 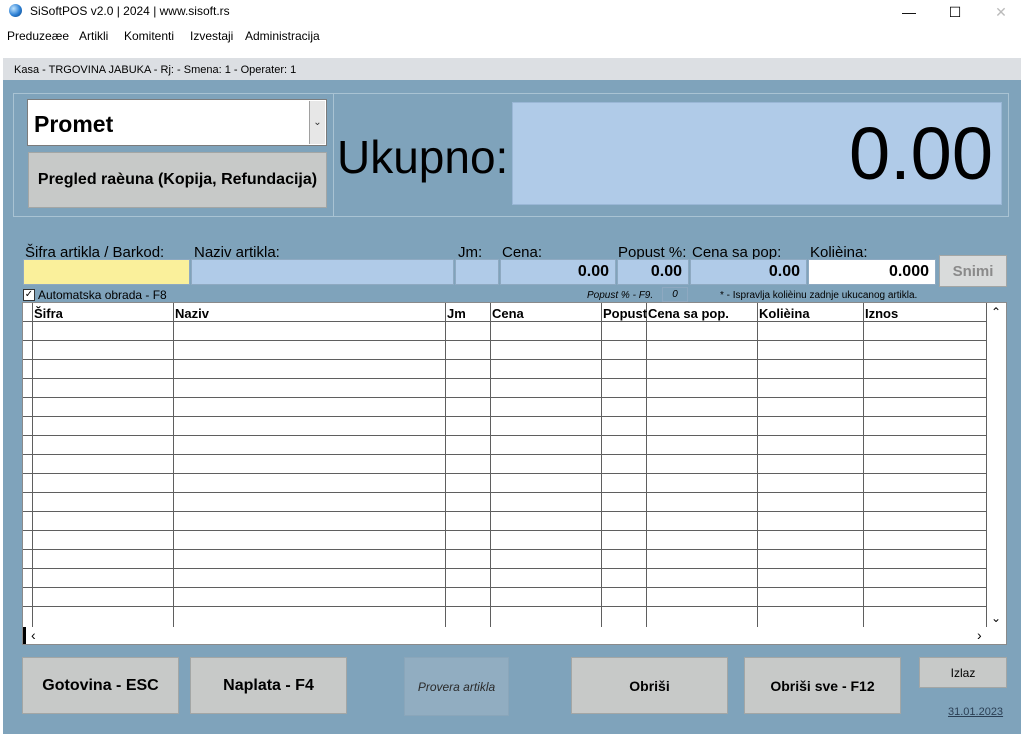 What do you see at coordinates (757, 153) in the screenshot?
I see `total-display: 0.00` at bounding box center [757, 153].